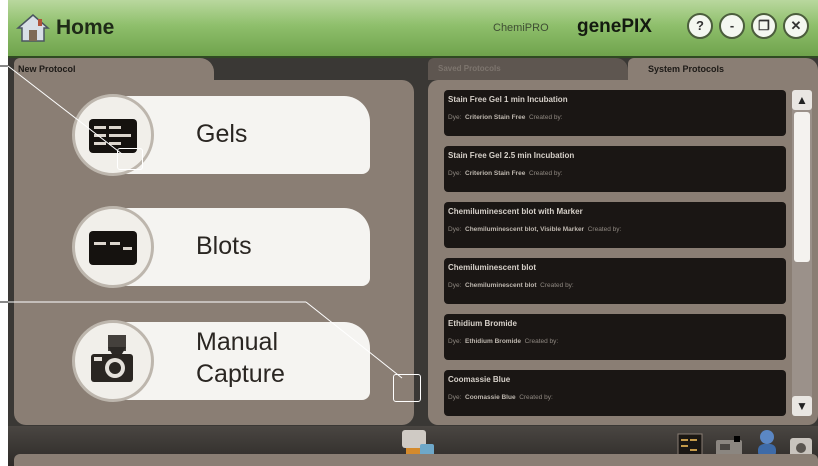 The width and height of the screenshot is (818, 466). Describe the element at coordinates (796, 26) in the screenshot. I see `close-button: ✕` at that location.